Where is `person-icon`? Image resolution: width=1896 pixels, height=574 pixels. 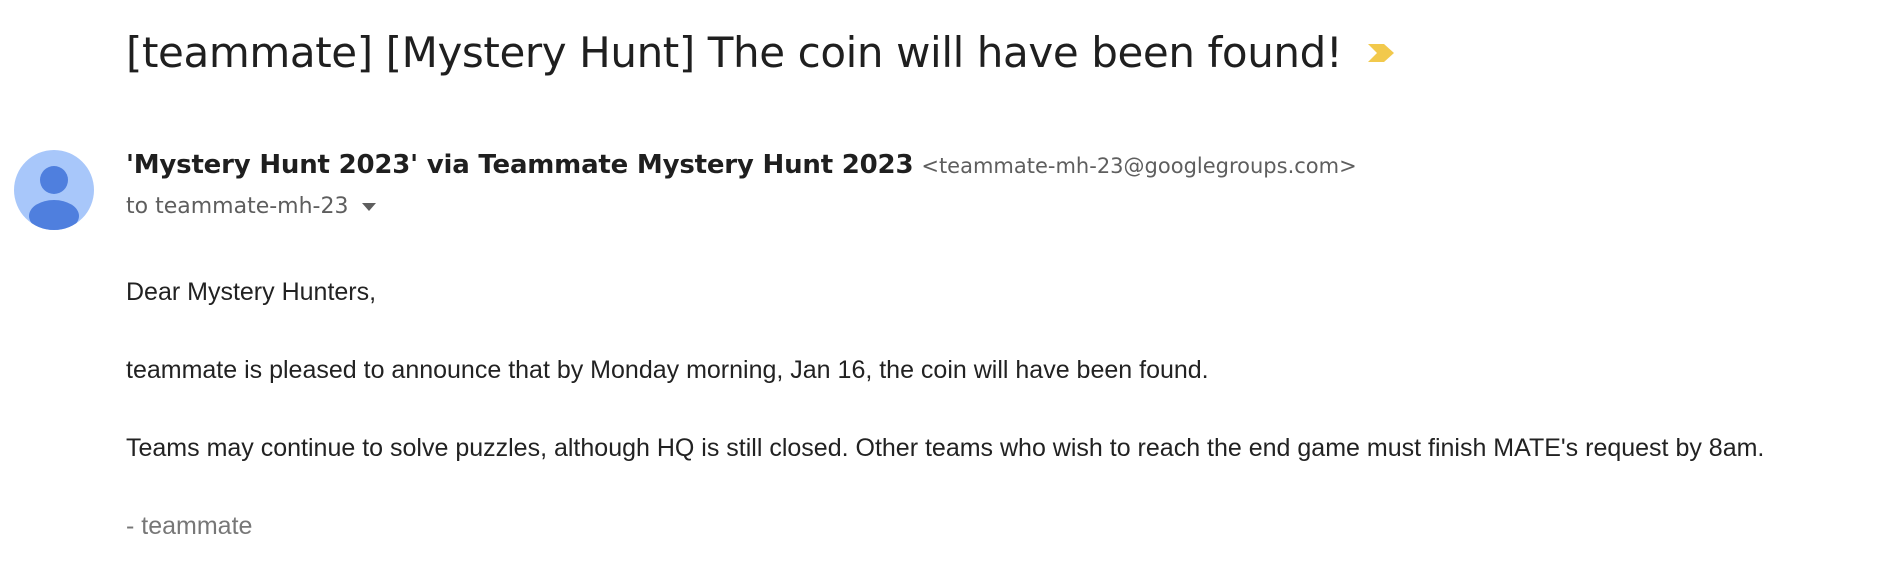 person-icon is located at coordinates (54, 198).